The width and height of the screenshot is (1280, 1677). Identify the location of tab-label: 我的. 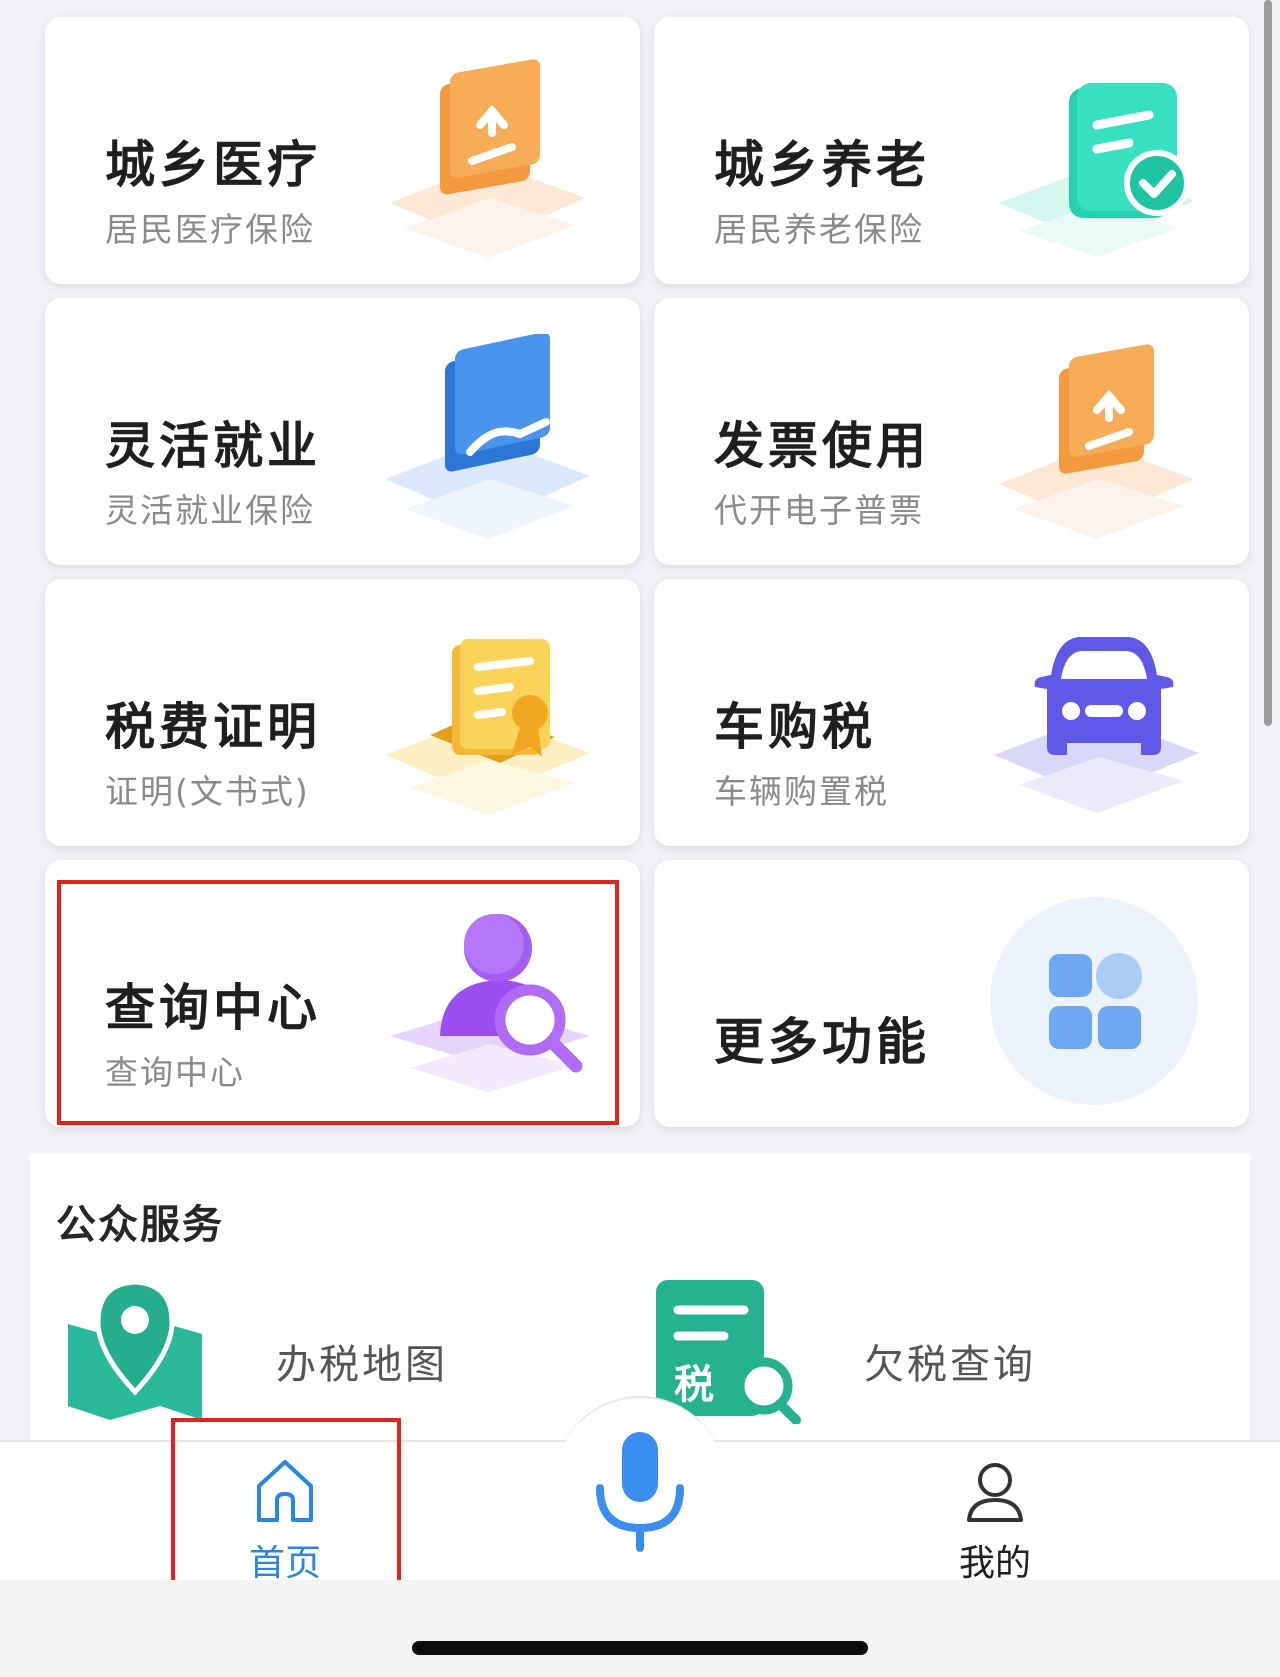
(994, 1563).